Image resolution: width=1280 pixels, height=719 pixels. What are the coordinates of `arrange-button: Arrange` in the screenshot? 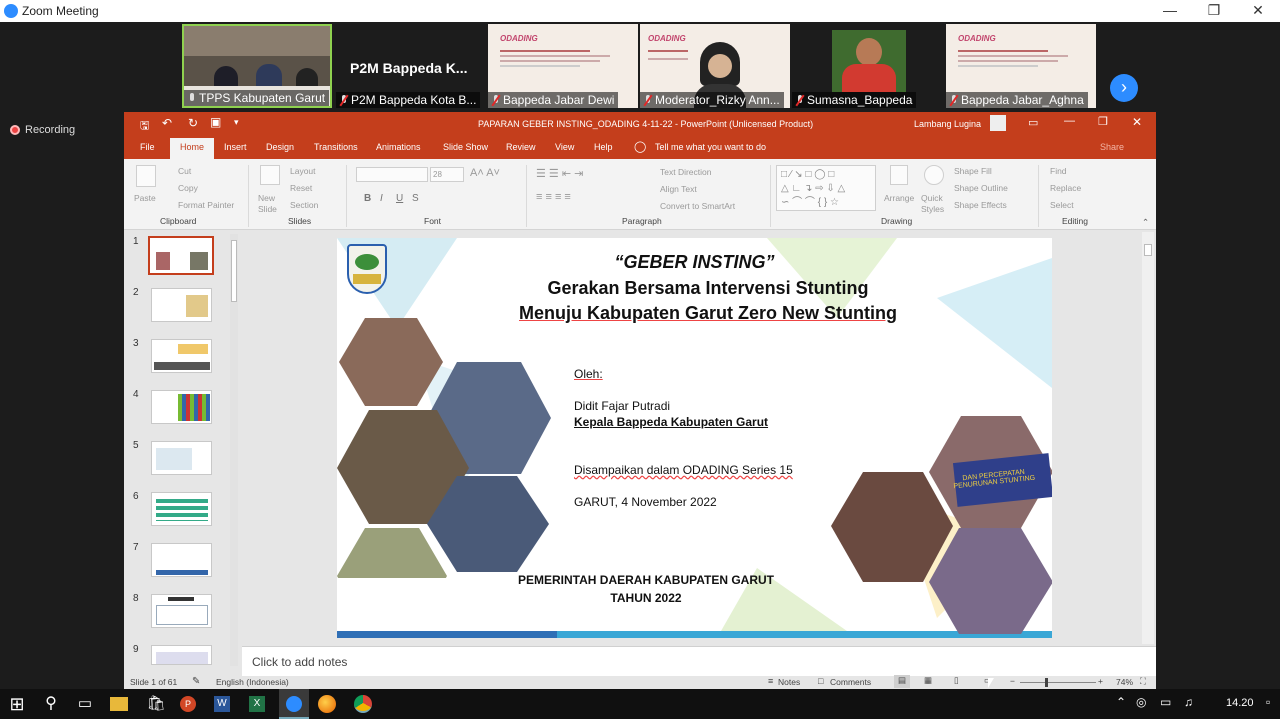 It's located at (899, 198).